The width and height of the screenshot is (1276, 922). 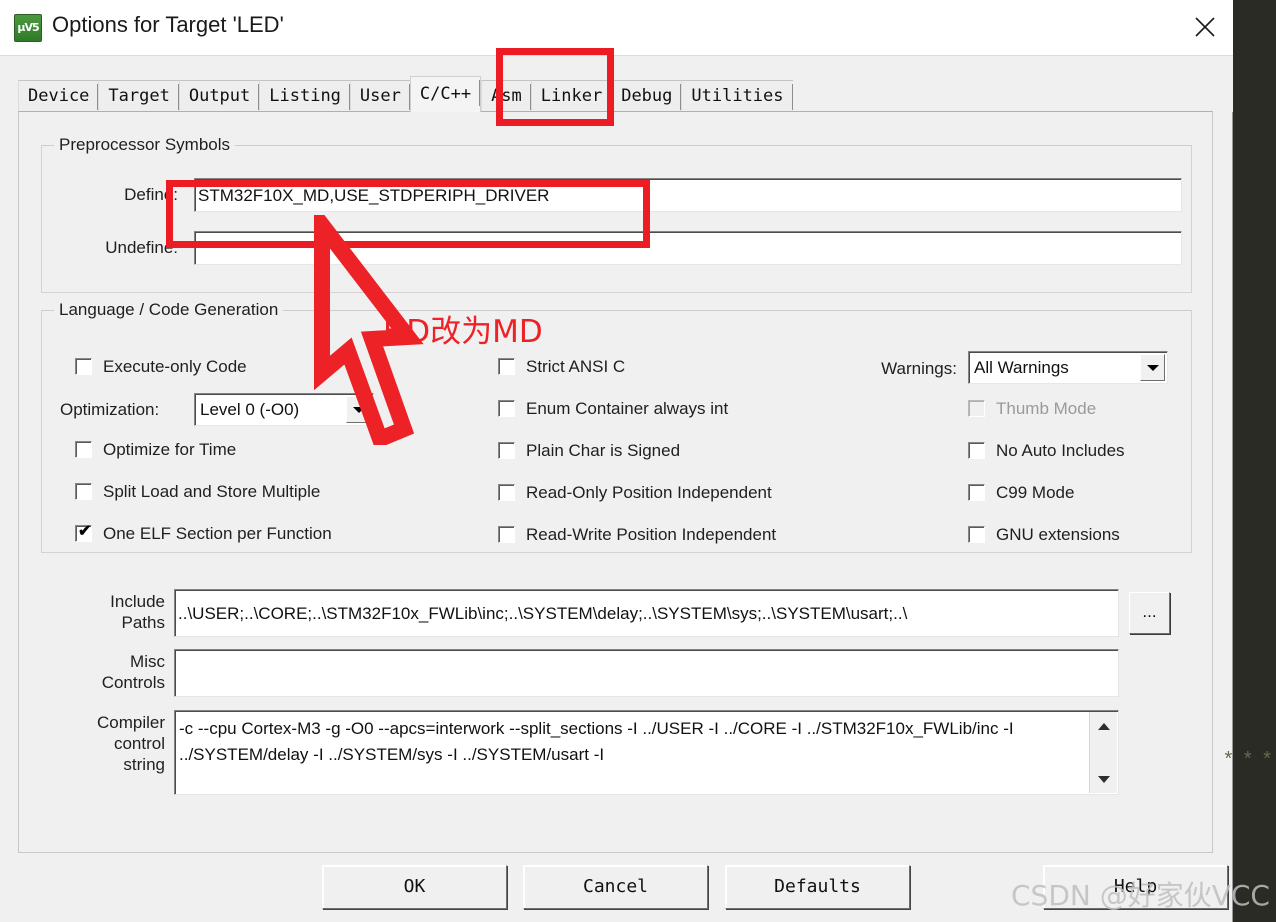 I want to click on title-bar: μV5 Options for Target 'LED', so click(x=616, y=28).